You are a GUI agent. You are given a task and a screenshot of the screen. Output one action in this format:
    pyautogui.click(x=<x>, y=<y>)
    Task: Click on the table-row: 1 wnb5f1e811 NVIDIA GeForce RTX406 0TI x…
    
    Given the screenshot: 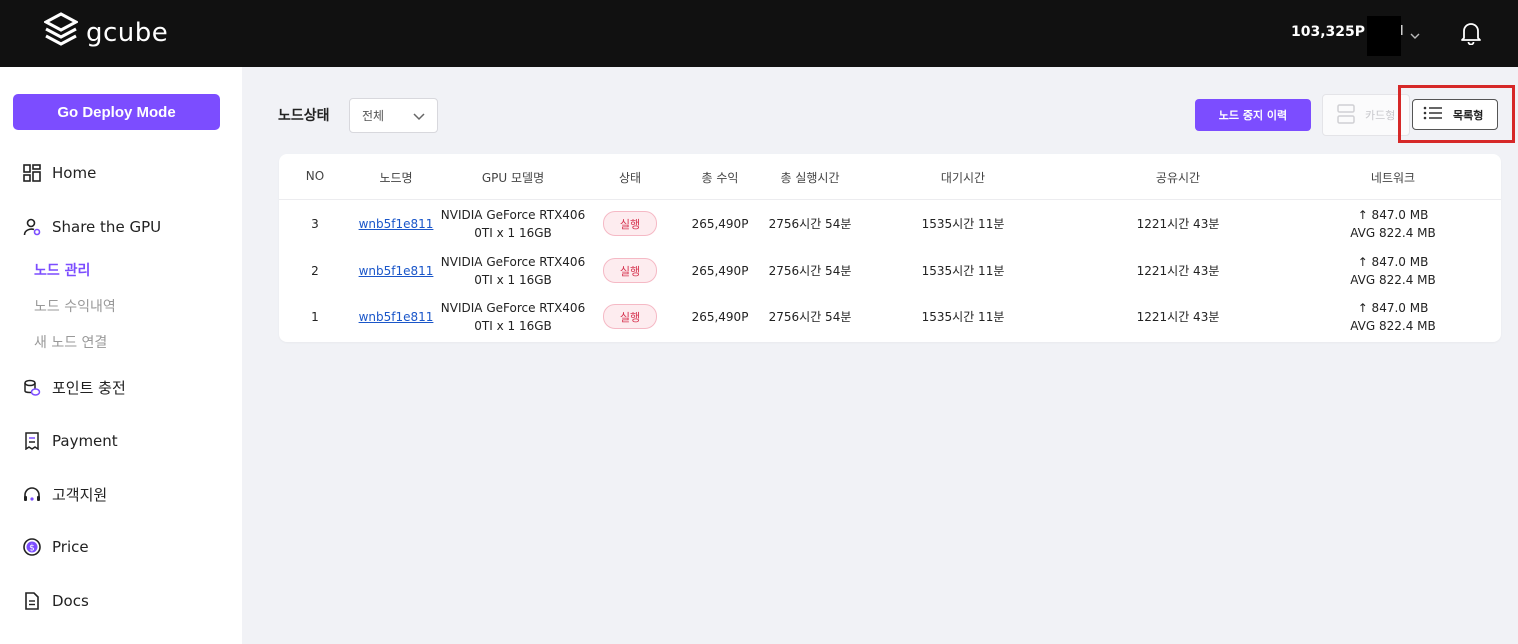 What is the action you would take?
    pyautogui.click(x=890, y=317)
    